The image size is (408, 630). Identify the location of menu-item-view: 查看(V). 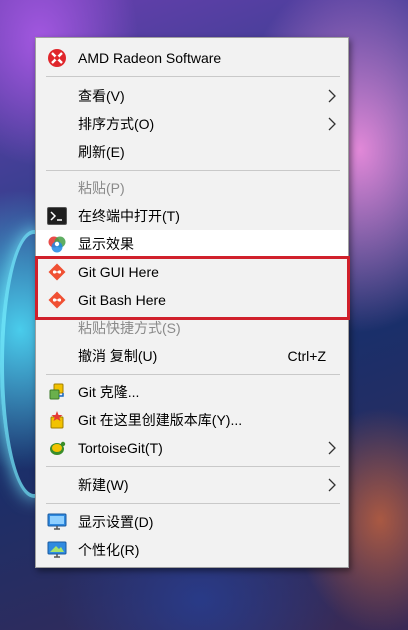
(192, 96).